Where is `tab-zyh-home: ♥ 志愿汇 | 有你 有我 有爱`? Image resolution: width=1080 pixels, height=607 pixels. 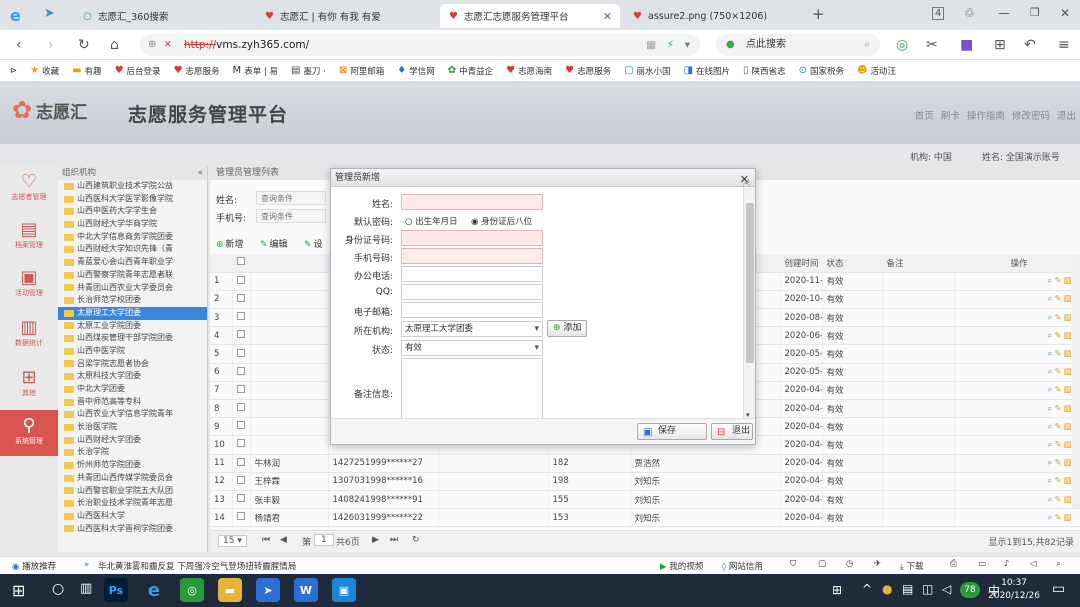
tab-zyh-home: ♥ 志愿汇 | 有你 有我 有爱 is located at coordinates (346, 16).